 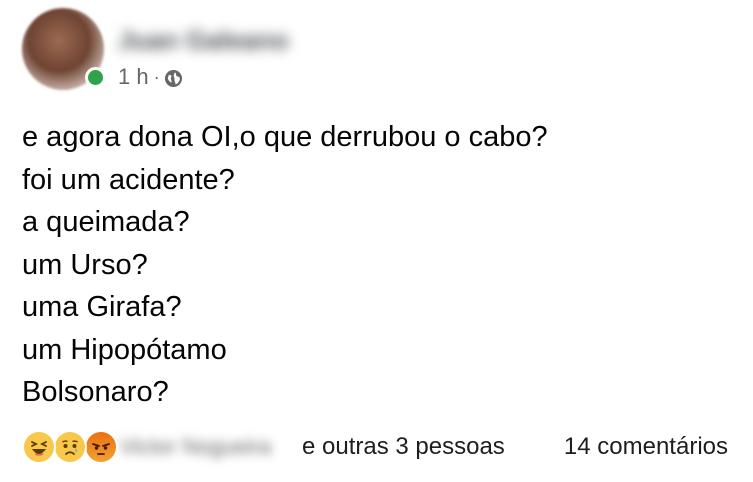 I want to click on reactor-name: Victor Nogueira, so click(x=209, y=447).